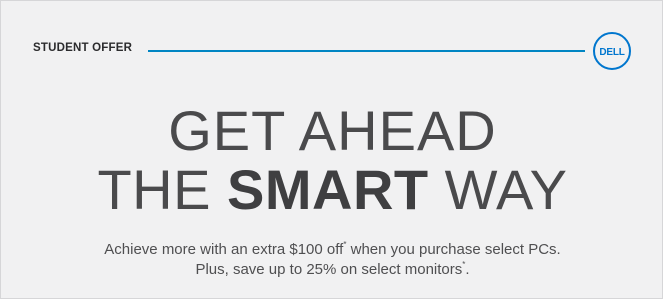 Image resolution: width=663 pixels, height=299 pixels. Describe the element at coordinates (498, 189) in the screenshot. I see `headline-line-2-suffix: WAY` at that location.